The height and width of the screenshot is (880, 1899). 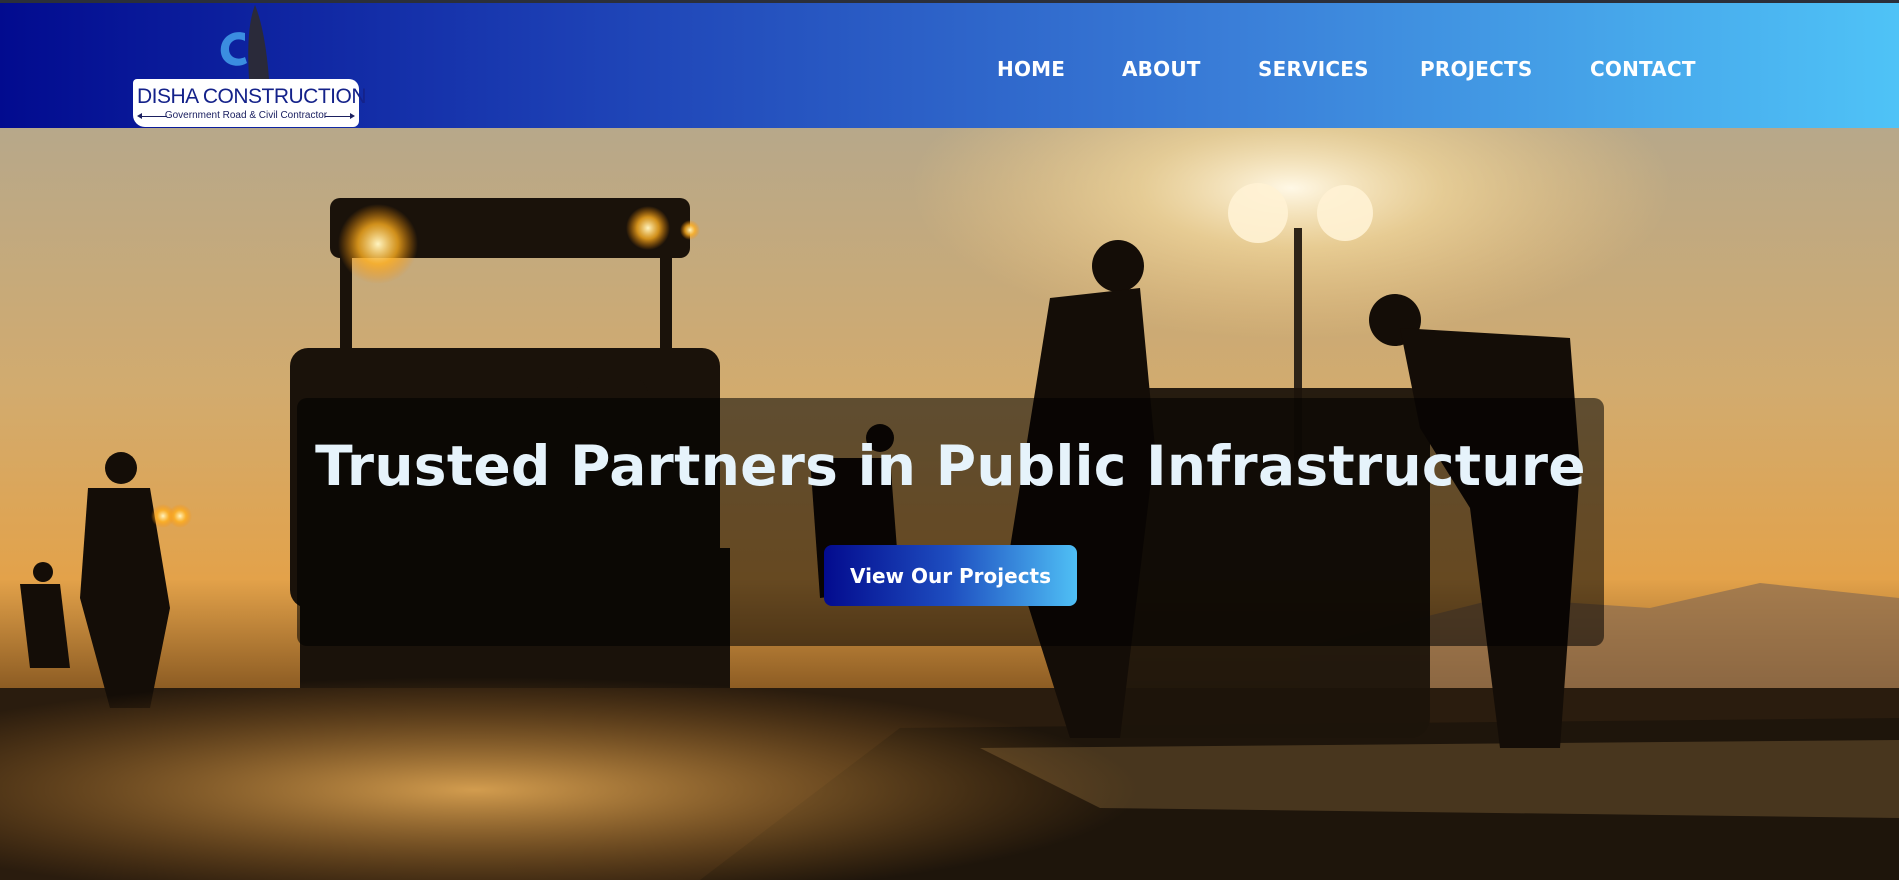 What do you see at coordinates (1476, 69) in the screenshot?
I see `nav-projects: PROJECTS` at bounding box center [1476, 69].